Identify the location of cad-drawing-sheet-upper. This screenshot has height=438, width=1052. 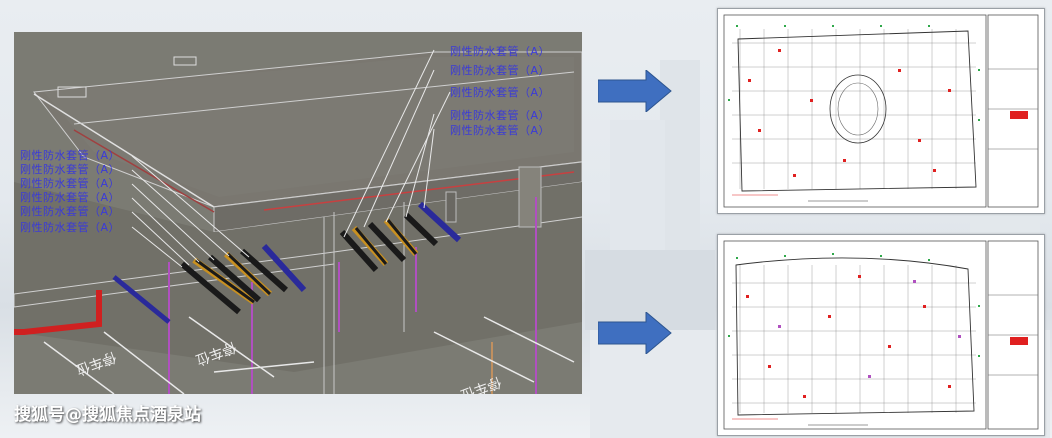
(881, 111).